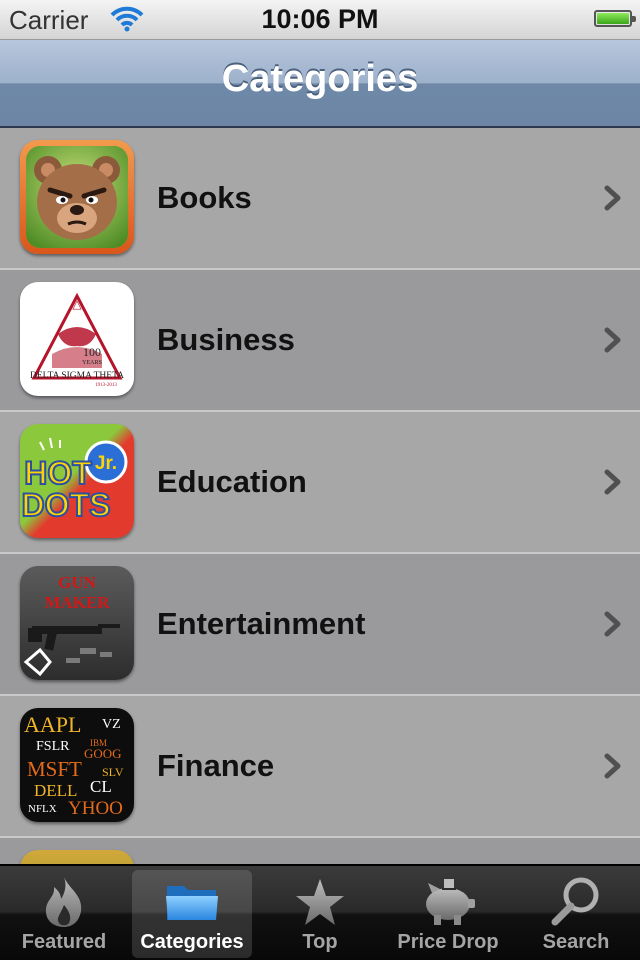 The height and width of the screenshot is (960, 640). I want to click on battery-icon, so click(615, 18).